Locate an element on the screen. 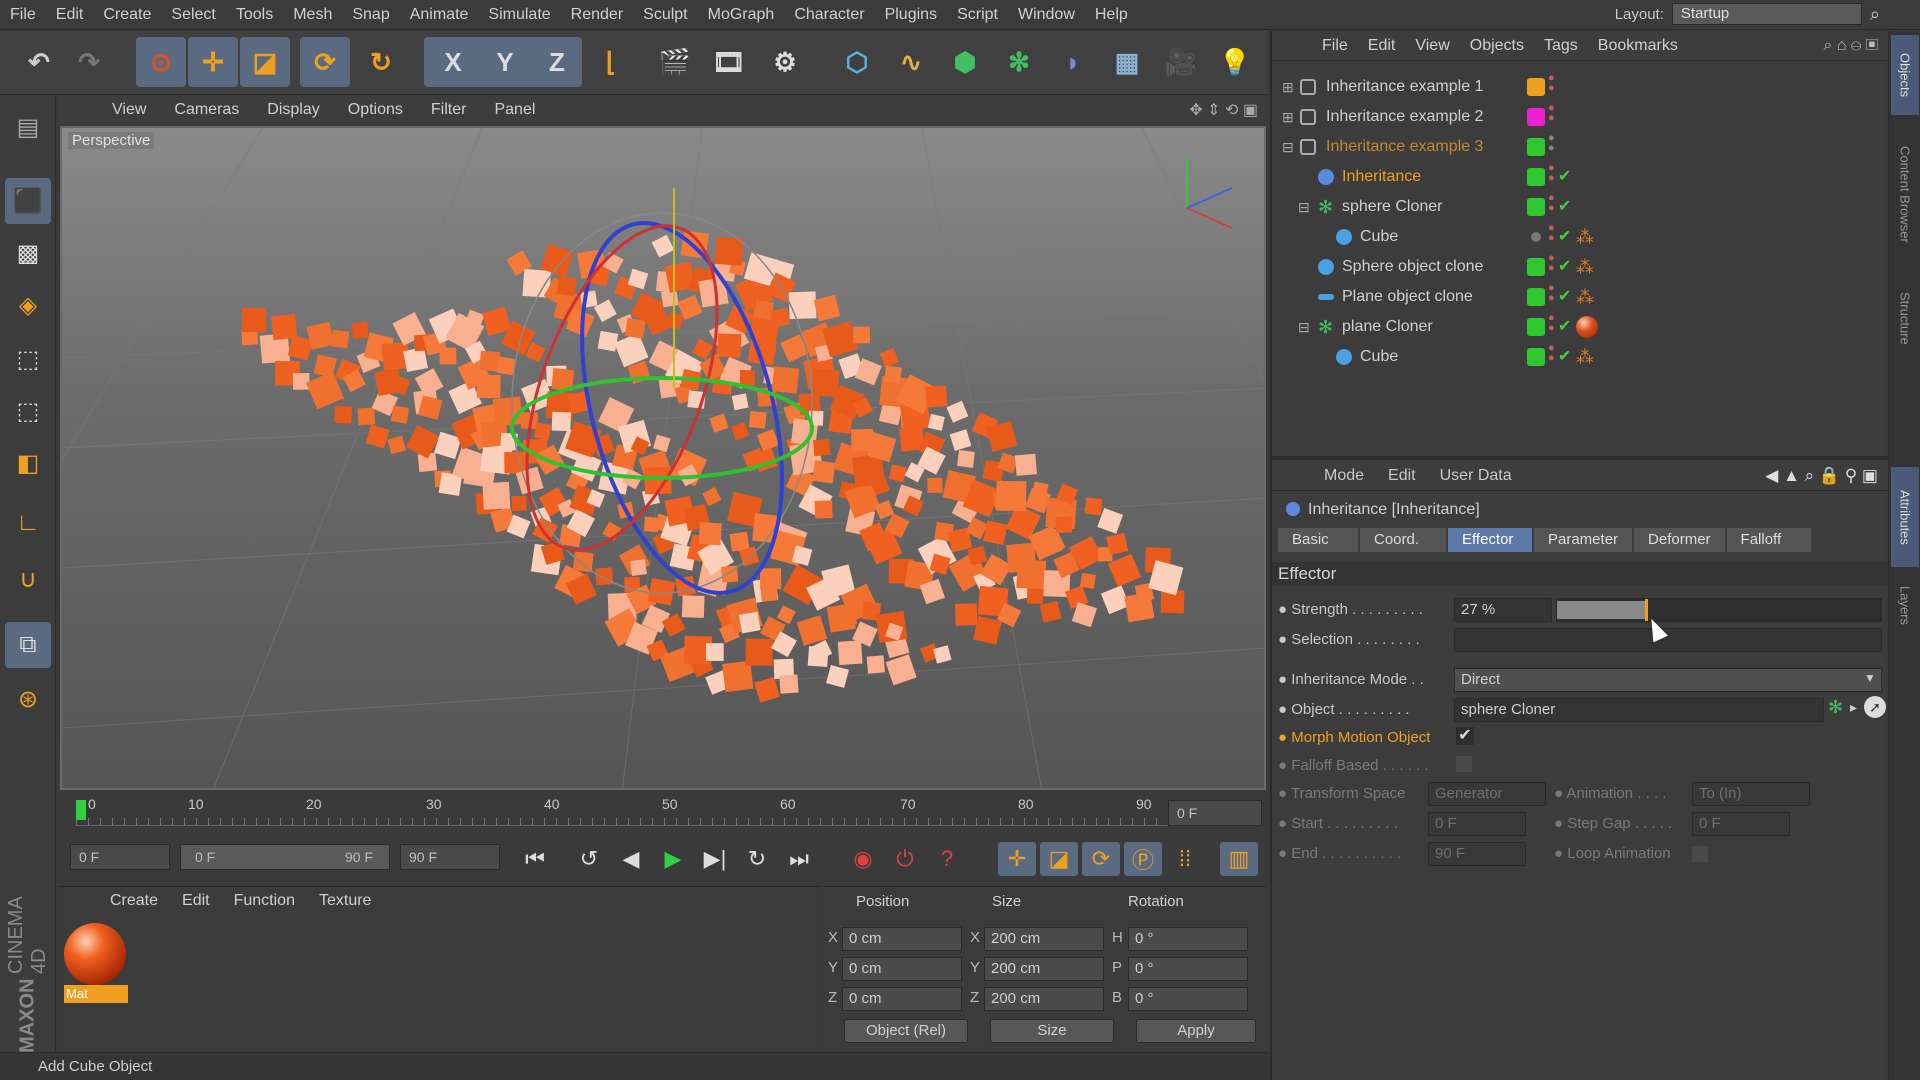 This screenshot has height=1080, width=1920. locked-workplane-icon: ⊛ is located at coordinates (28, 699).